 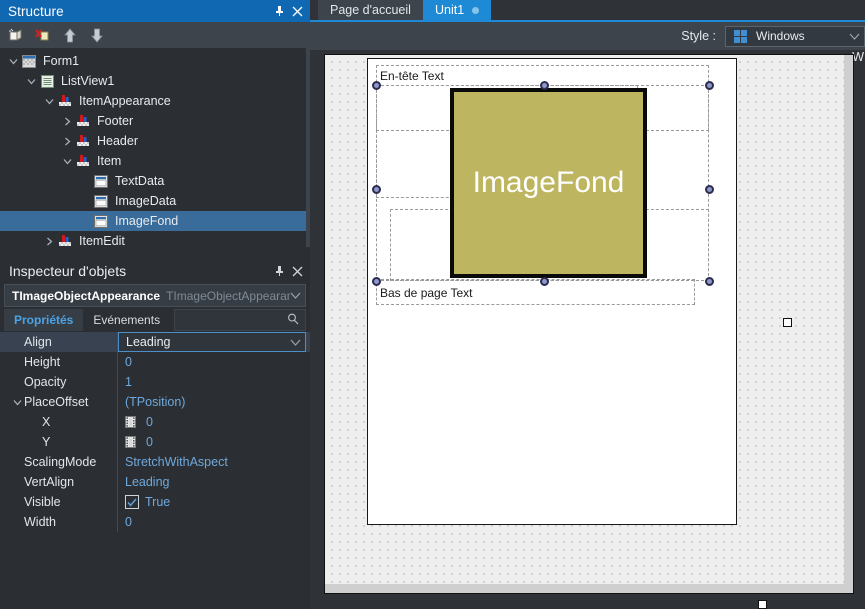 I want to click on designer-horizontal-scrollbar, so click(x=585, y=588).